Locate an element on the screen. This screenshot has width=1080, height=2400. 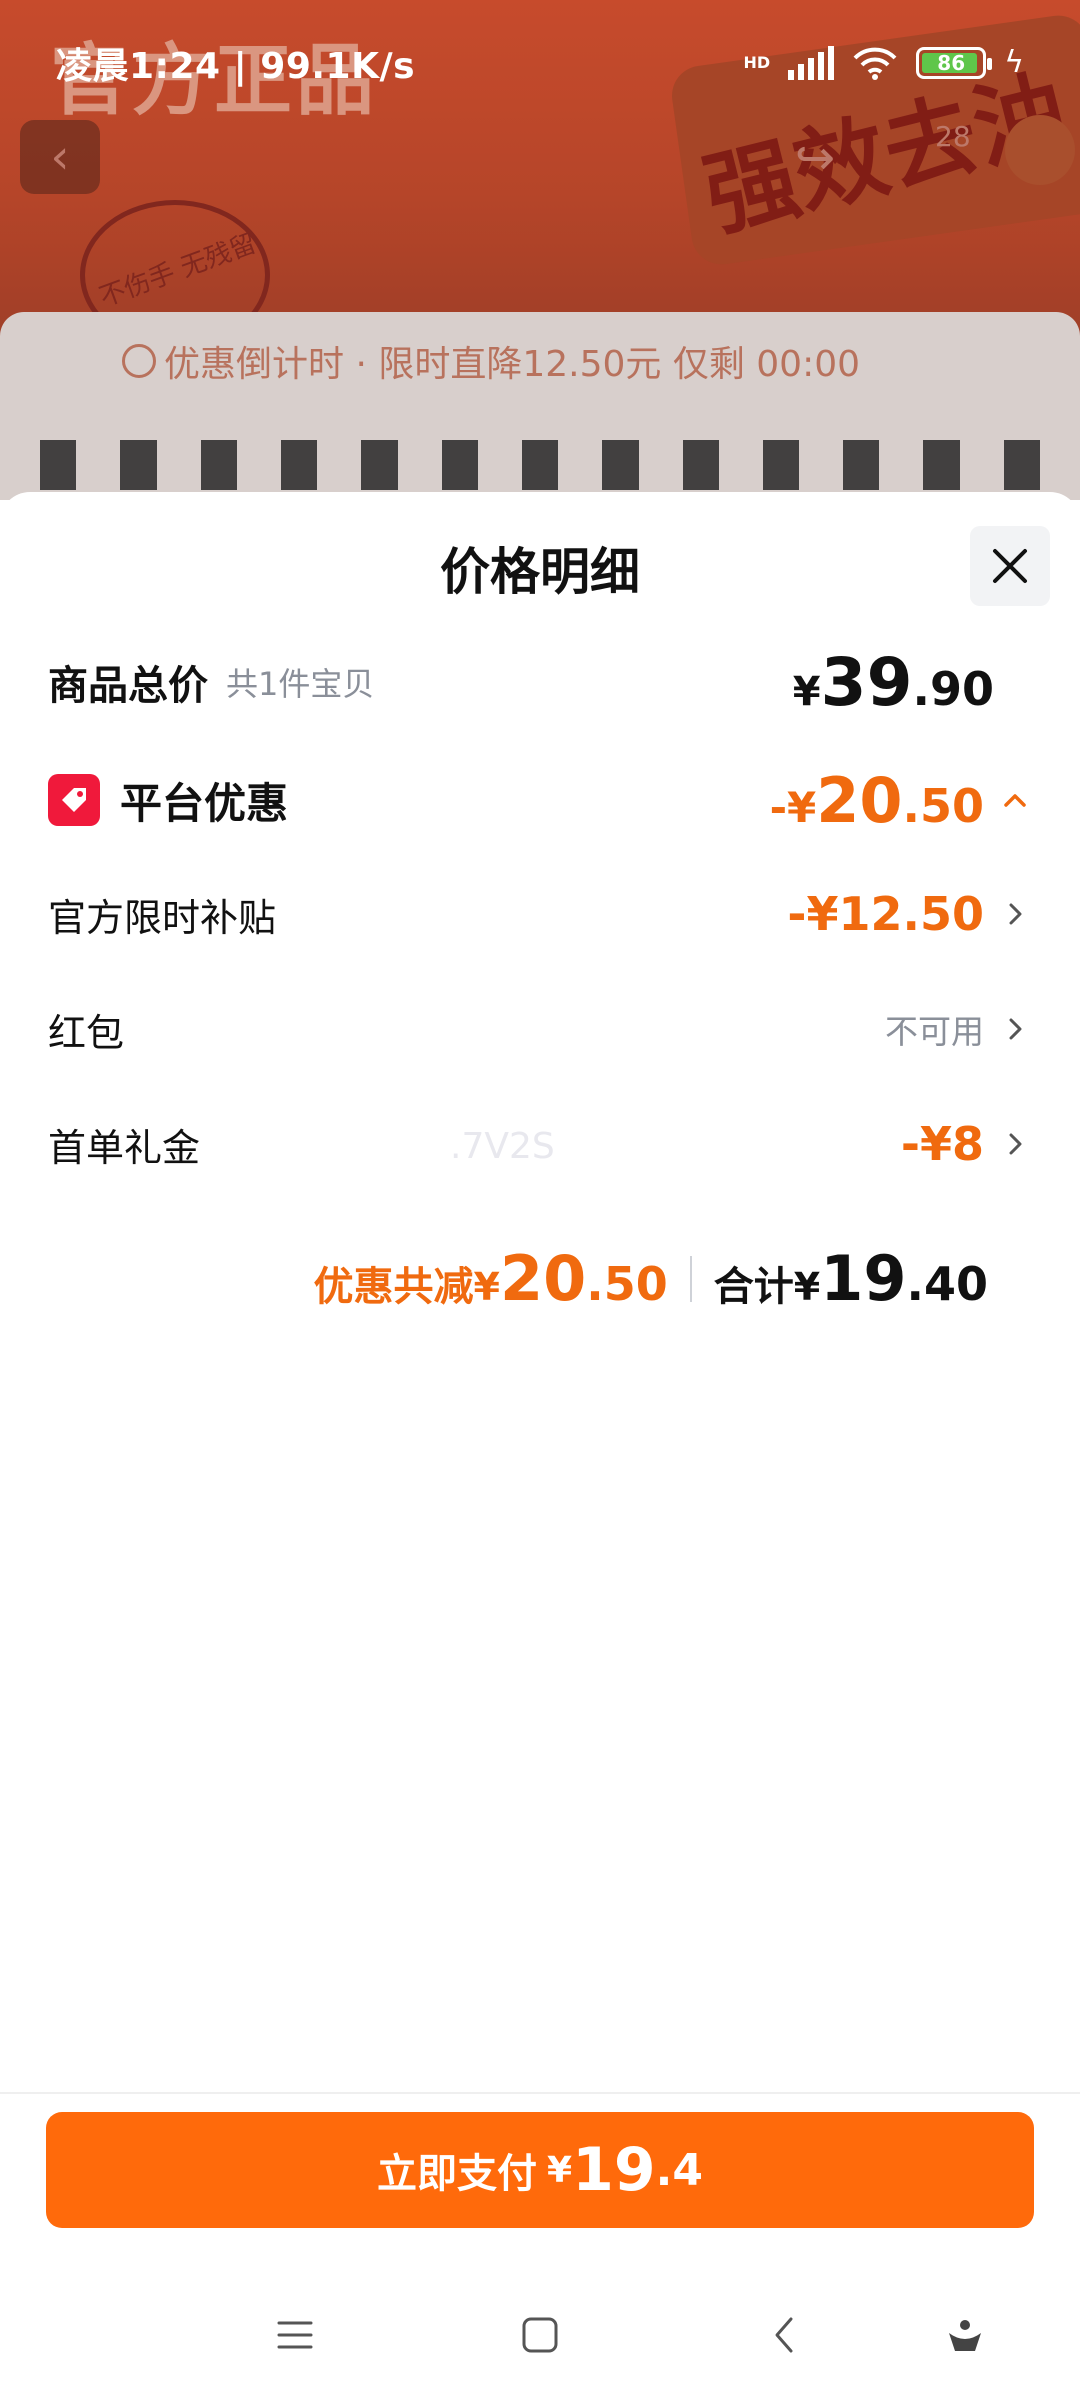
wifi-icon is located at coordinates (875, 63).